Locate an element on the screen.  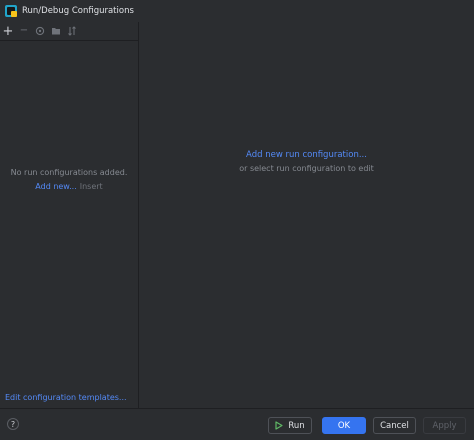
help-icon: ? is located at coordinates (13, 424).